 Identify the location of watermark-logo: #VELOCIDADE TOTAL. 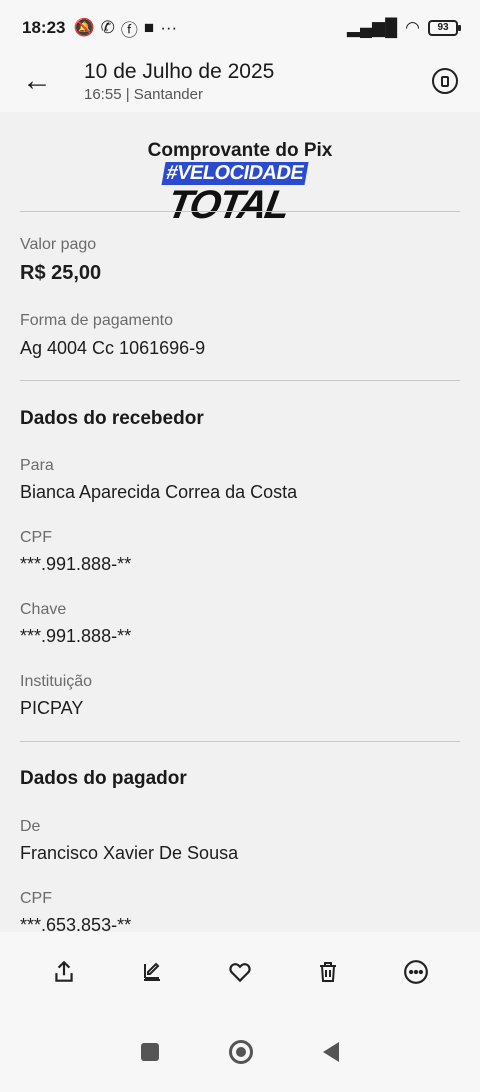
(231, 194).